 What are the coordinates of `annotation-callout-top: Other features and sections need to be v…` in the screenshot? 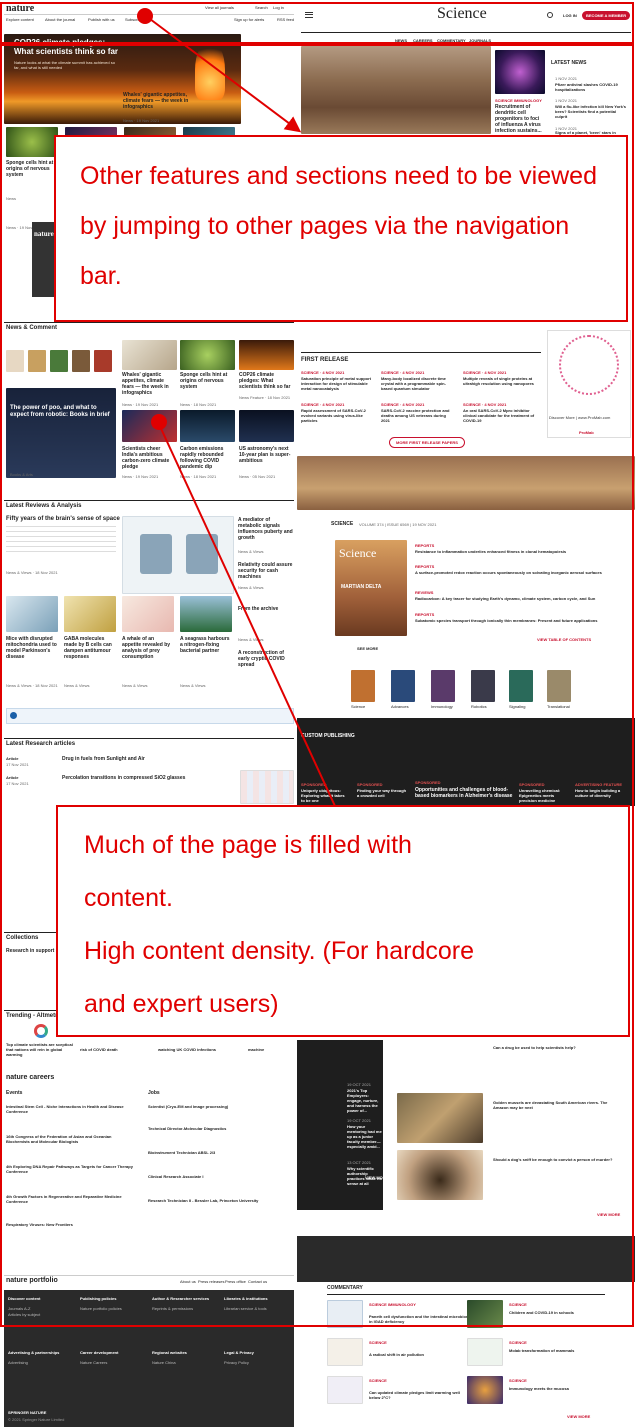 It's located at (341, 228).